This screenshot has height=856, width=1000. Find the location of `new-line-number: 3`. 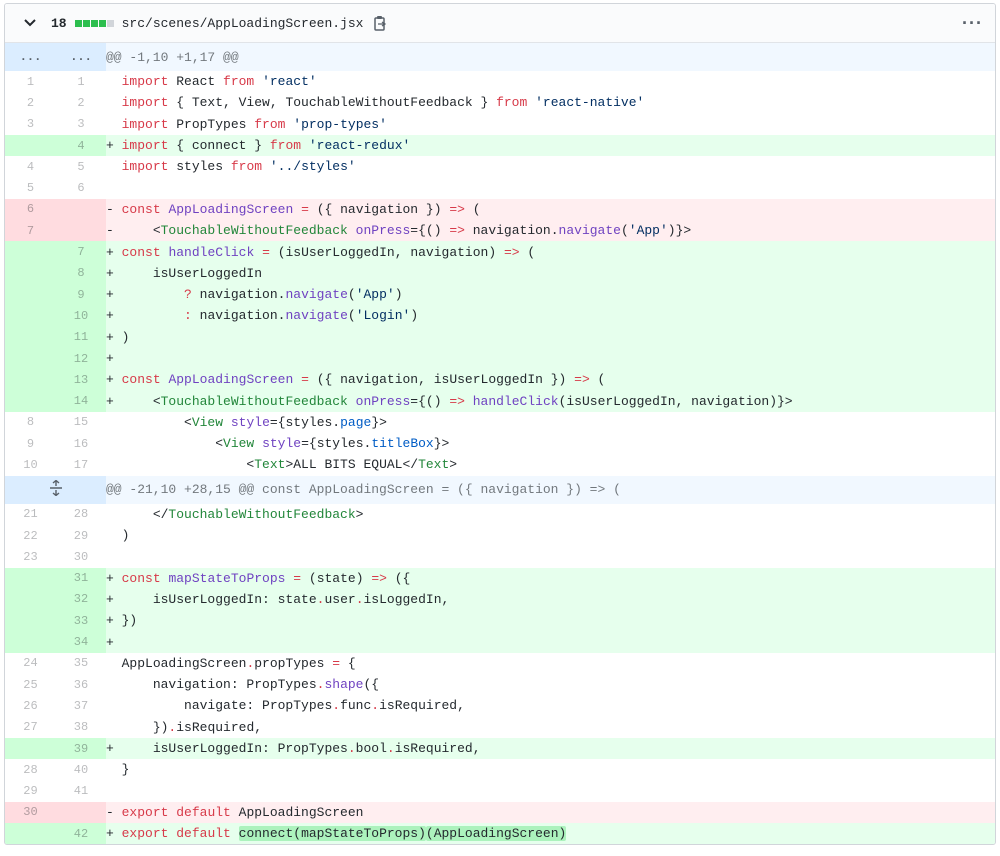

new-line-number: 3 is located at coordinates (81, 124).